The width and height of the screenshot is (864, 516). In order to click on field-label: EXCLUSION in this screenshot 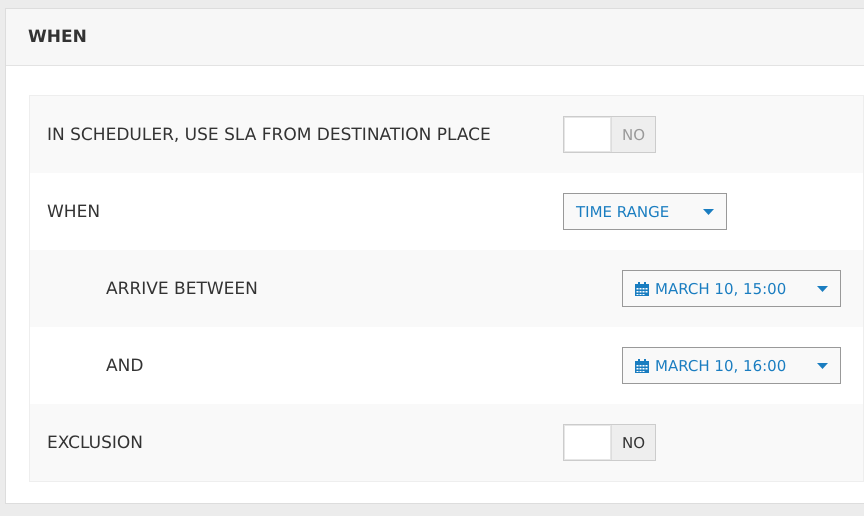, I will do `click(95, 442)`.